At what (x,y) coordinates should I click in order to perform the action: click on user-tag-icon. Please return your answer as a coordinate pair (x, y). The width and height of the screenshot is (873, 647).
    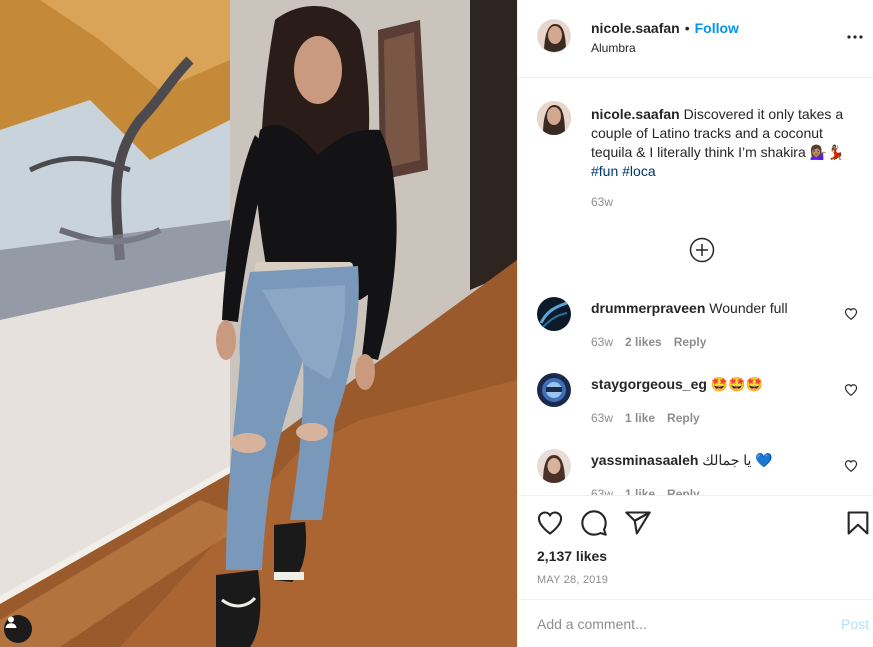
    Looking at the image, I should click on (11, 622).